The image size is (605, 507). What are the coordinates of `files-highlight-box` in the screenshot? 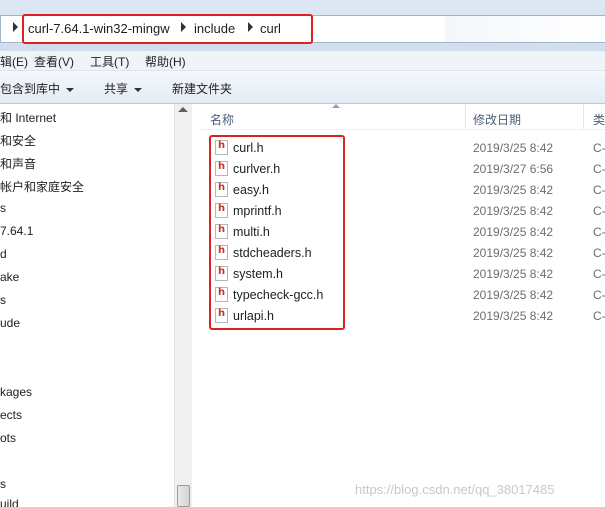 It's located at (277, 232).